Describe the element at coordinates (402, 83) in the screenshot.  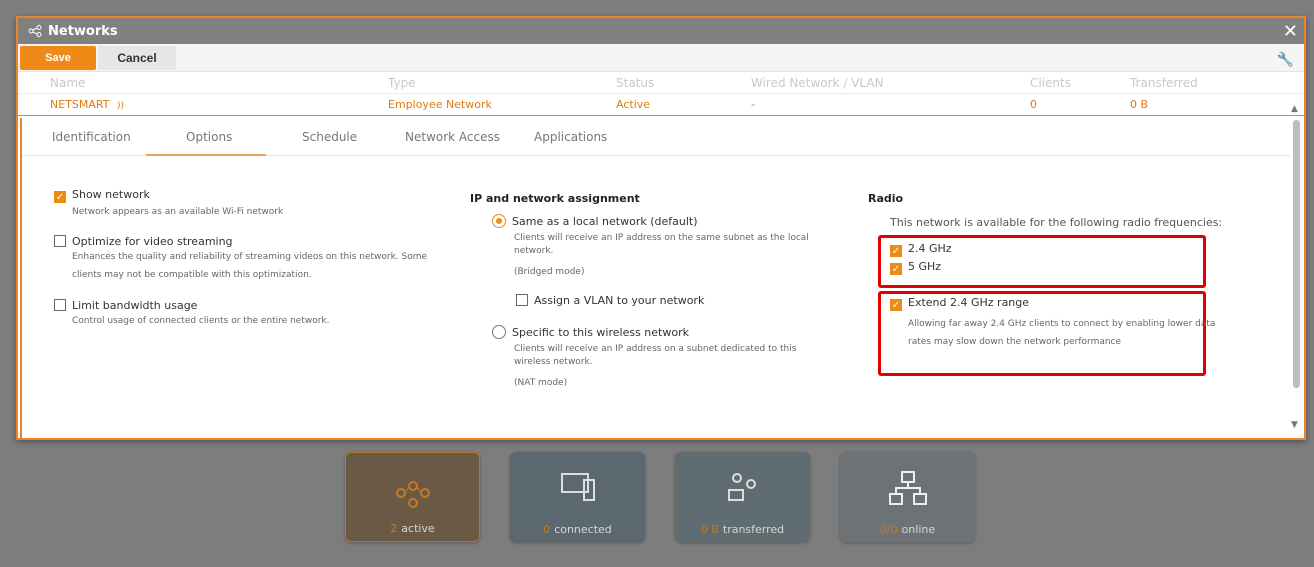
I see `col-type: Type` at that location.